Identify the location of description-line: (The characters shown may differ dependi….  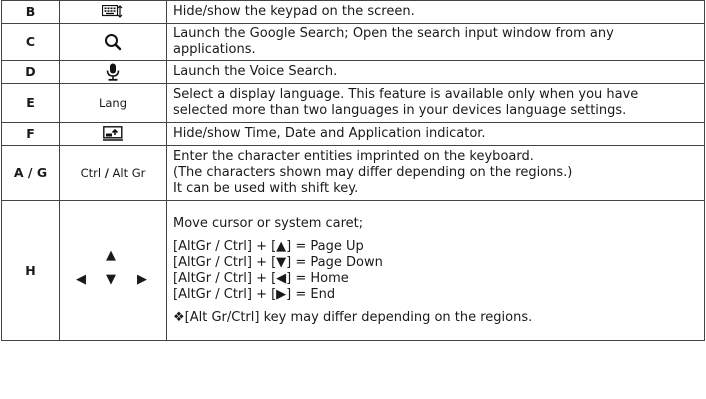
(373, 172).